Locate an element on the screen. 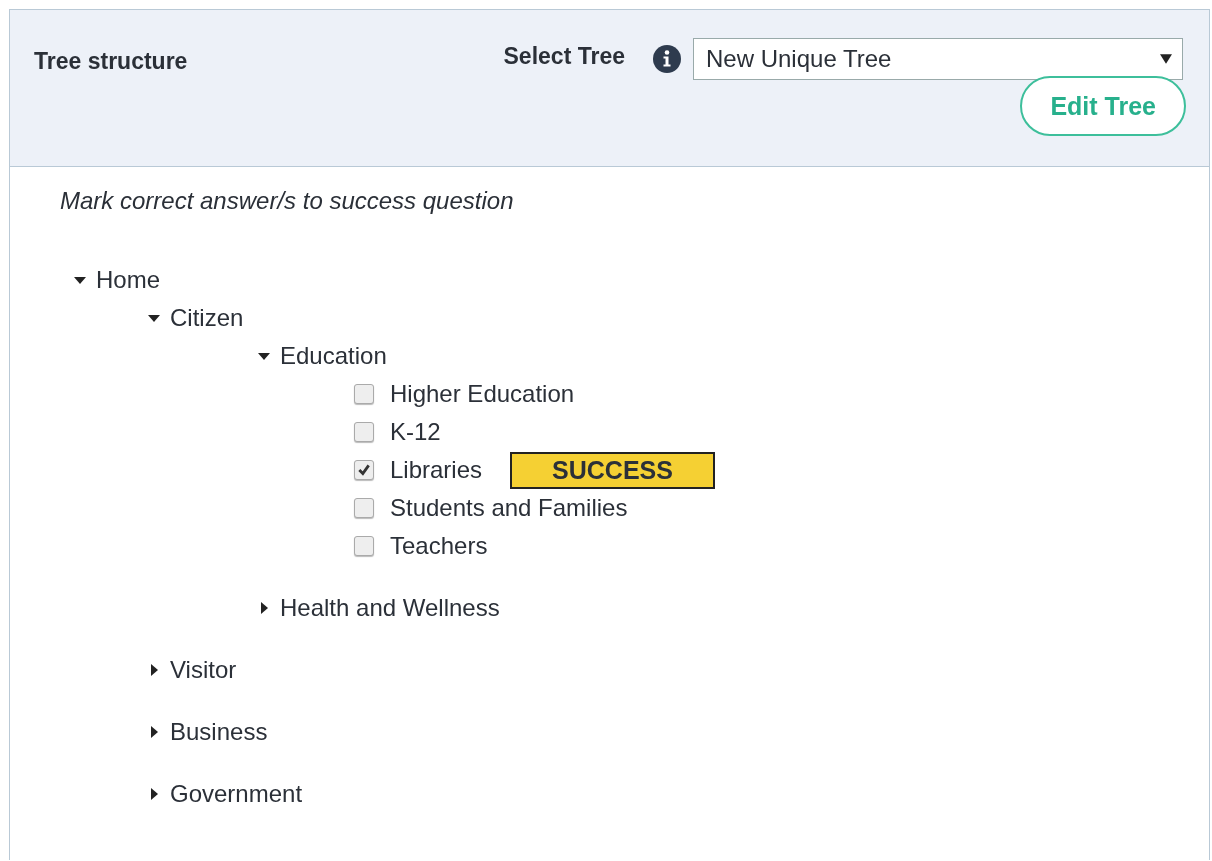 This screenshot has height=861, width=1212. success-badge: SUCCESS is located at coordinates (612, 470).